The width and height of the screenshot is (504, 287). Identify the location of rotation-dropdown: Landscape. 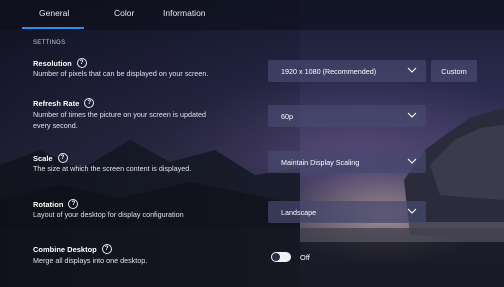
(347, 212).